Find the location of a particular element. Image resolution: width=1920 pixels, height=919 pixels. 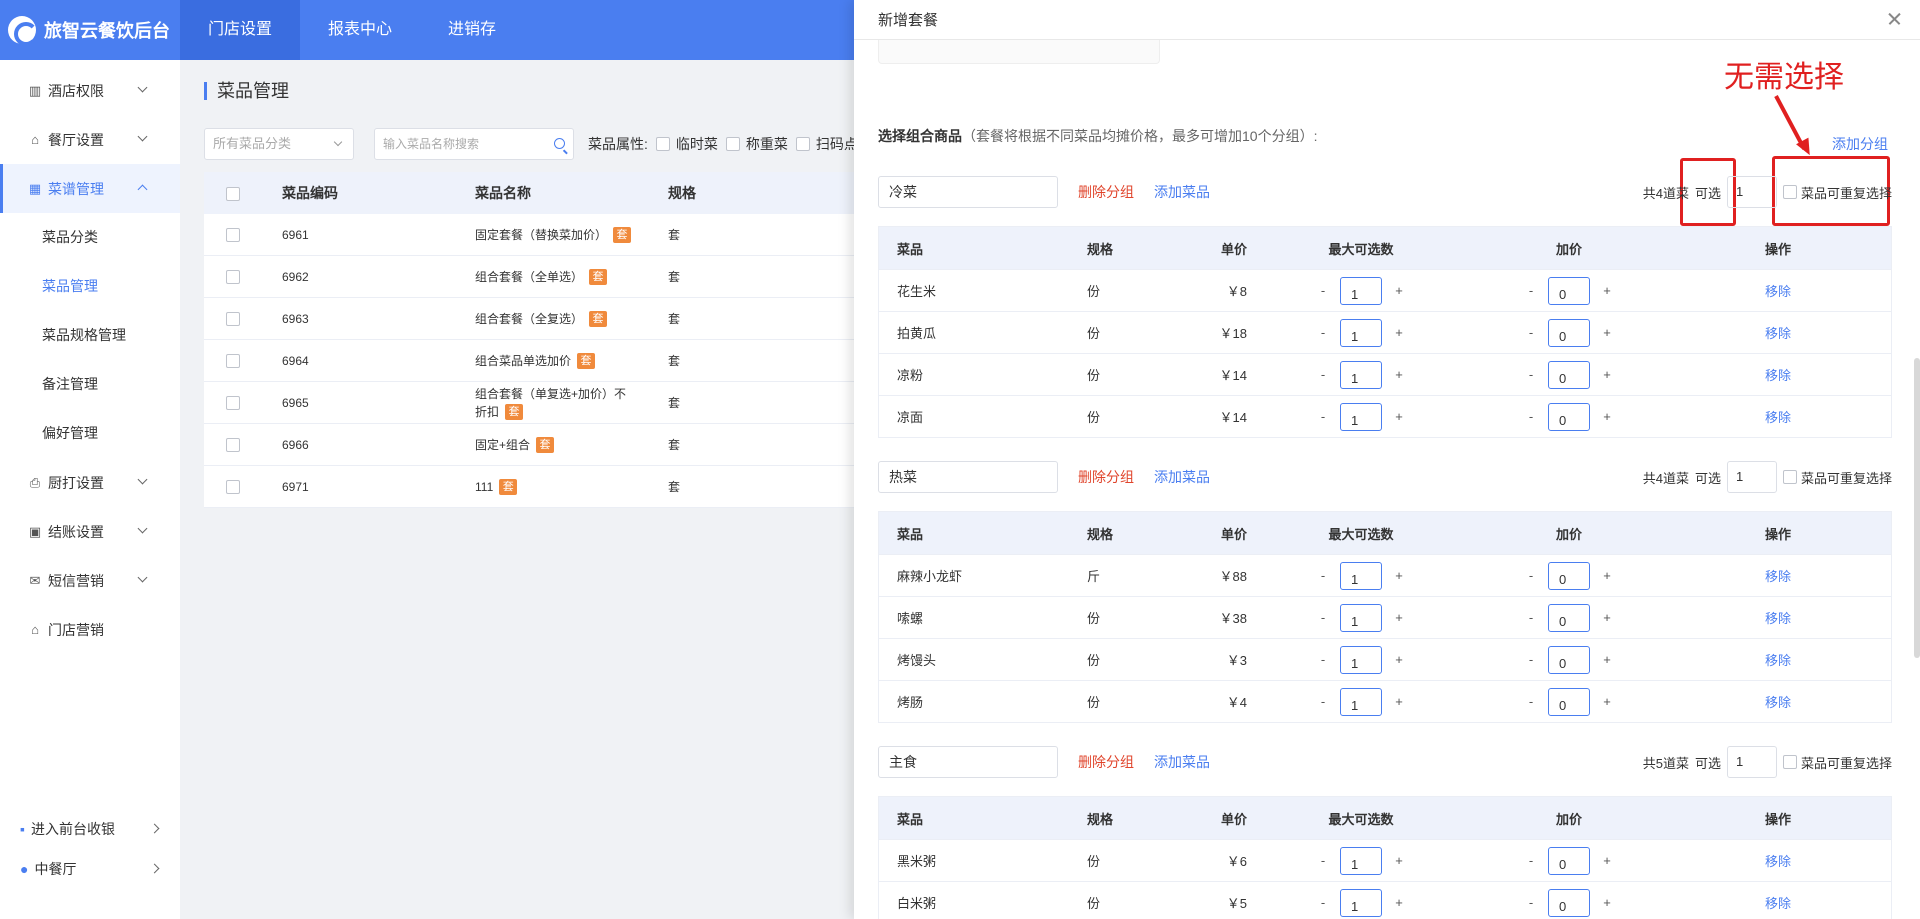

sidebar-sub-preferences: 偏好管理 is located at coordinates (90, 433).